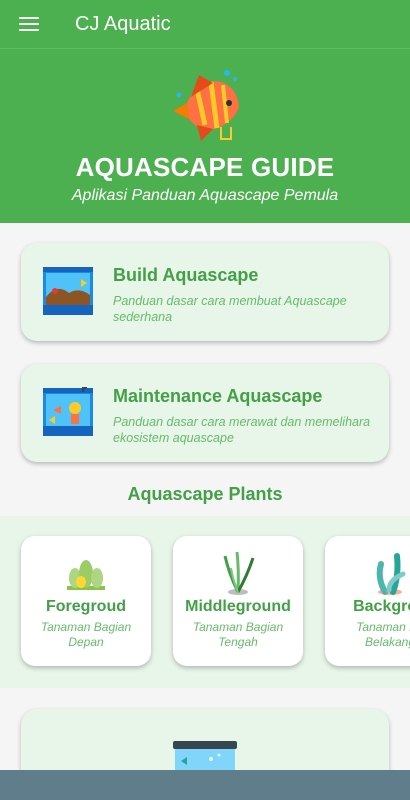  I want to click on plant-description: Tanaman Bagian Tengah, so click(238, 634).